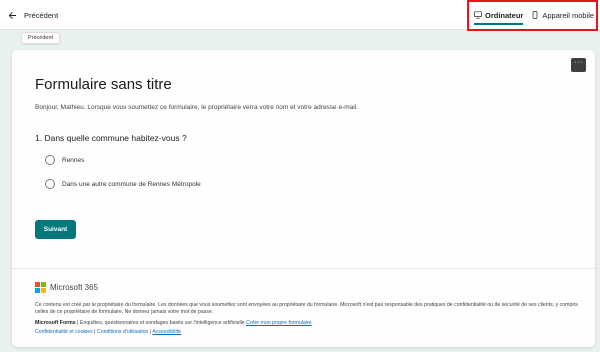 The image size is (600, 352). Describe the element at coordinates (12, 15) in the screenshot. I see `arrow-left-icon` at that location.